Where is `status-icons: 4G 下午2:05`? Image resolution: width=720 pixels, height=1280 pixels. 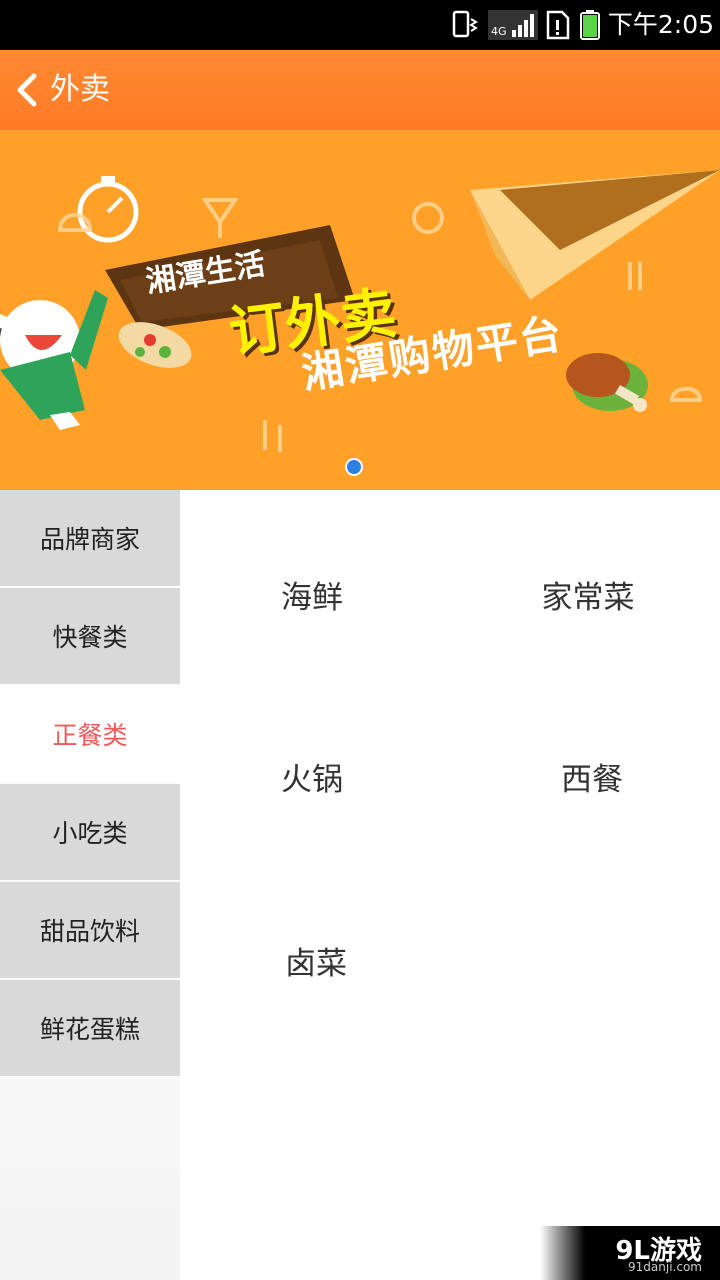
status-icons: 4G 下午2:05 is located at coordinates (582, 25).